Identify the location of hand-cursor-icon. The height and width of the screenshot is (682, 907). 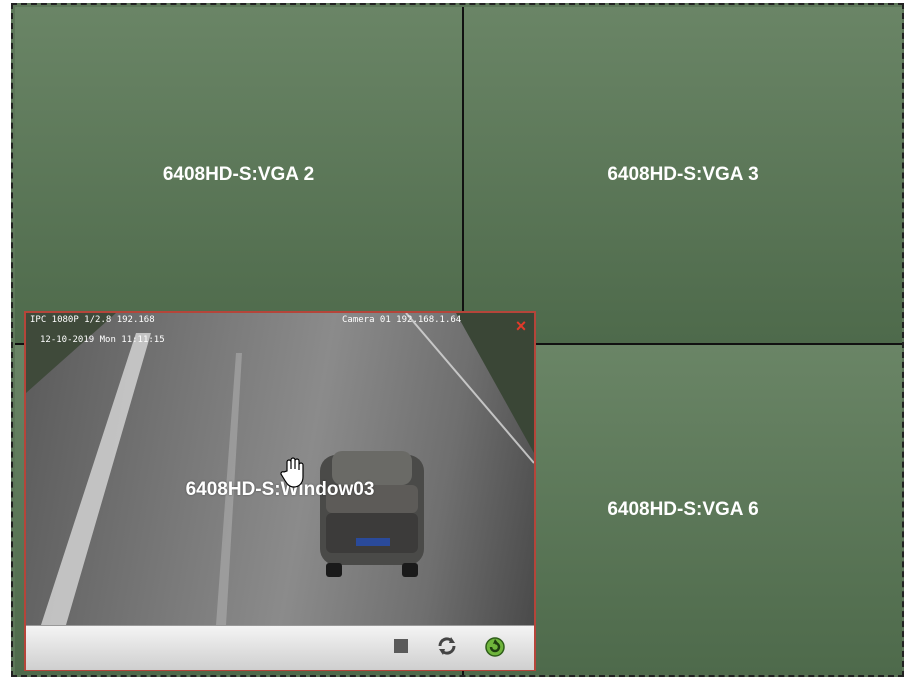
(293, 473).